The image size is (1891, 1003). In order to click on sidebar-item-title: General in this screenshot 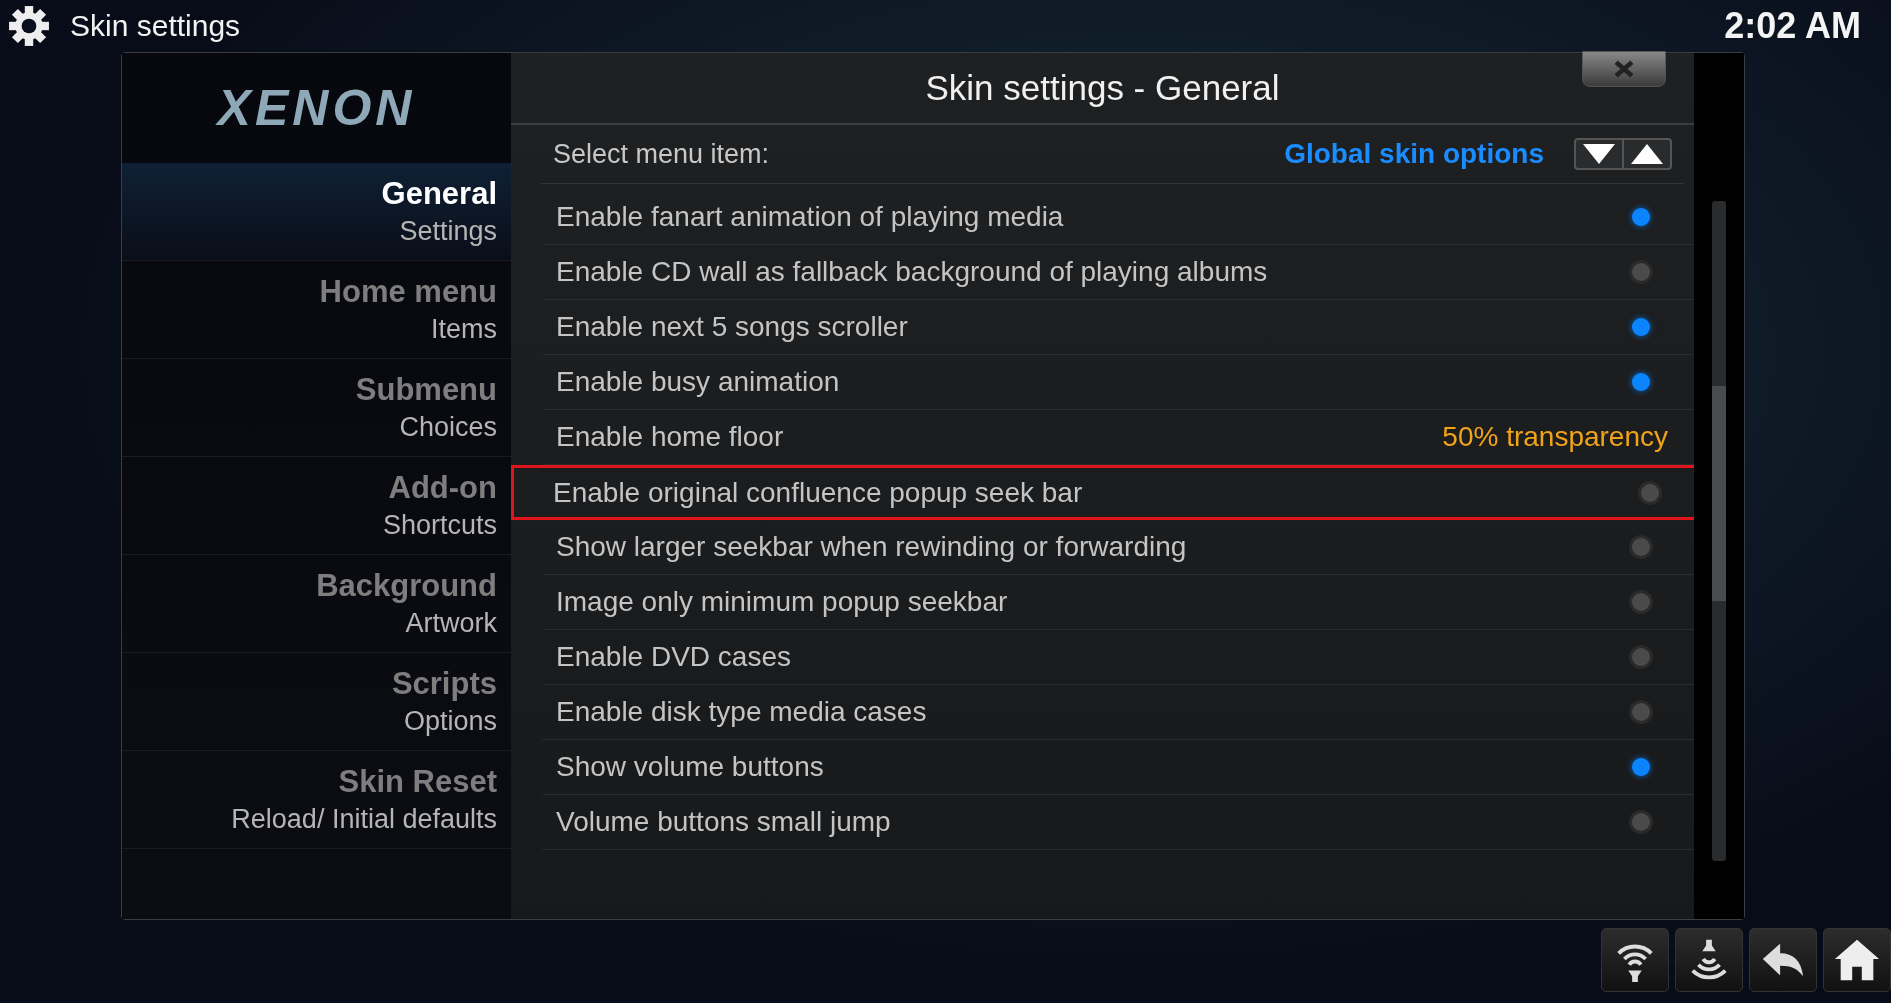, I will do `click(439, 194)`.